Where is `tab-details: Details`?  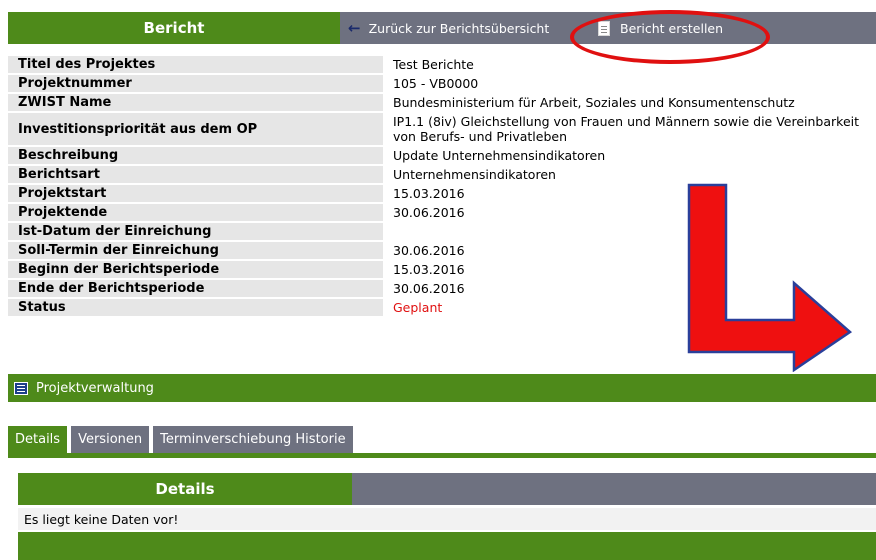
tab-details: Details is located at coordinates (38, 439).